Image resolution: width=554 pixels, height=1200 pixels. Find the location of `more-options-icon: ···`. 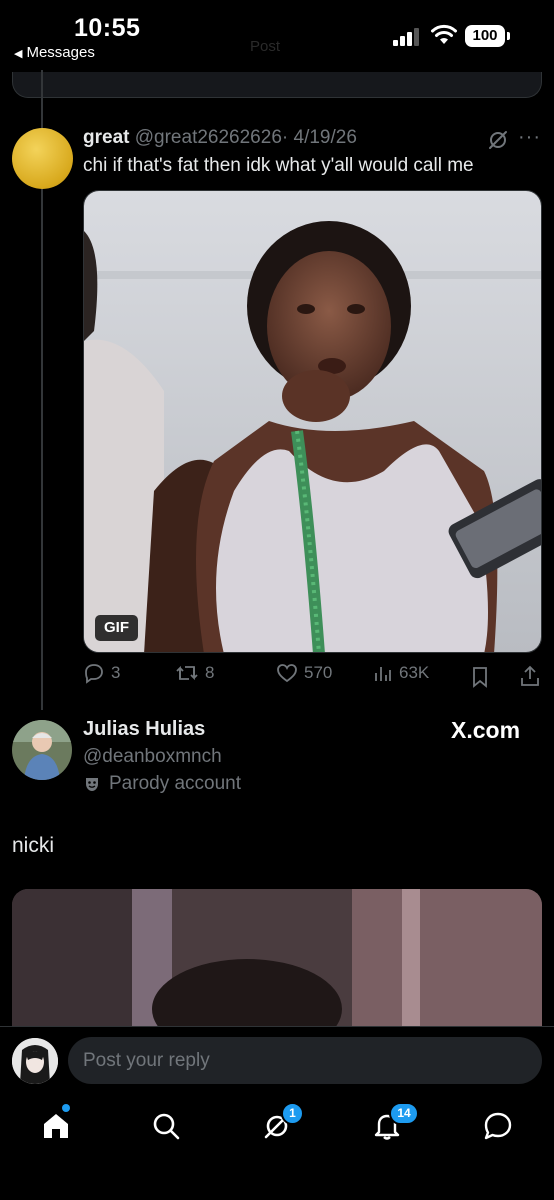

more-options-icon: ··· is located at coordinates (529, 137).